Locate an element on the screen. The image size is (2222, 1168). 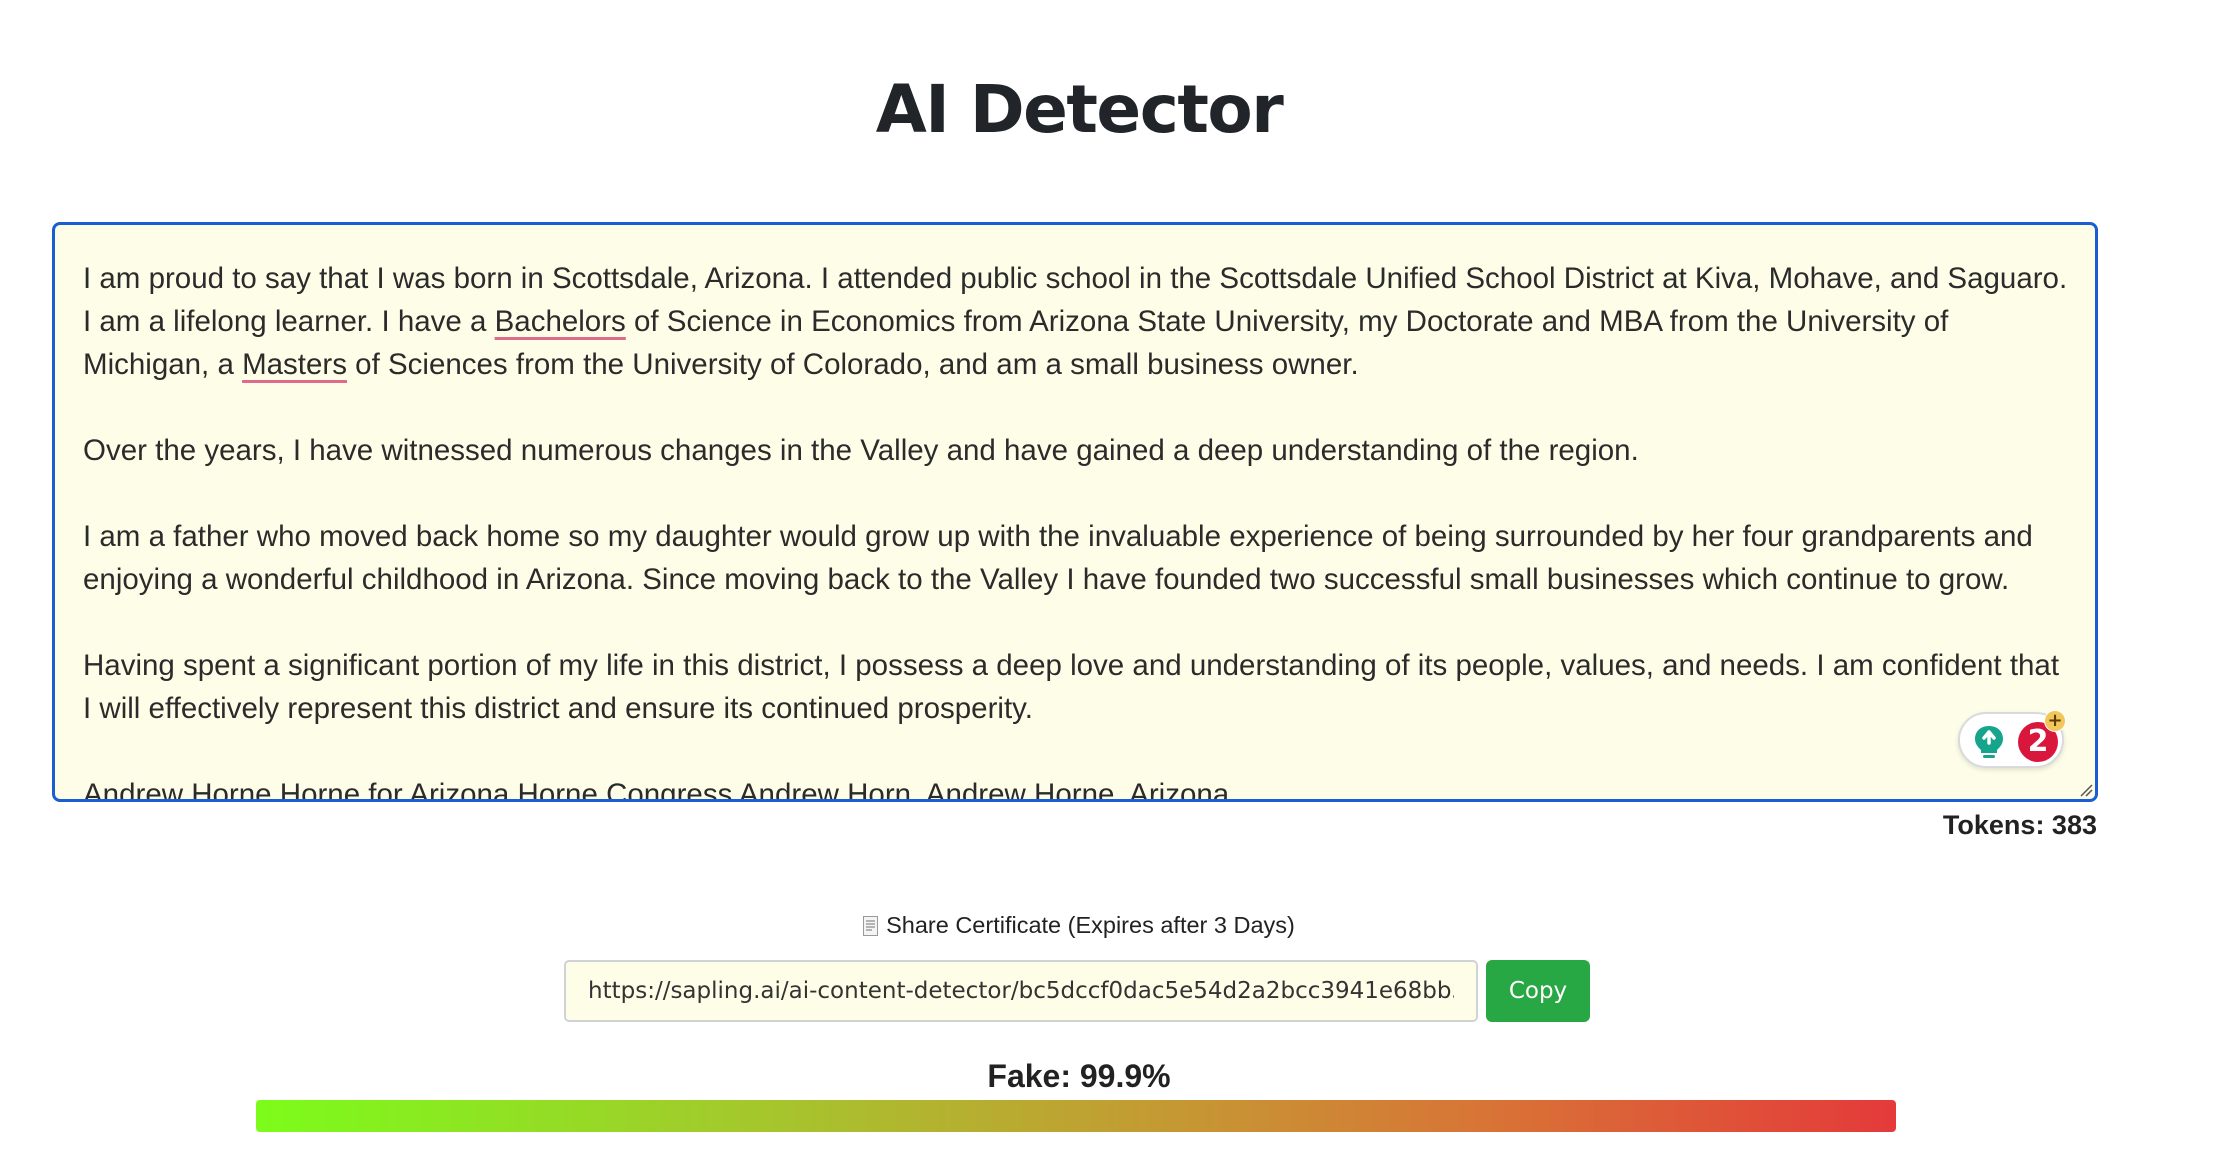
spelling-flag-masters: Masters is located at coordinates (294, 364).